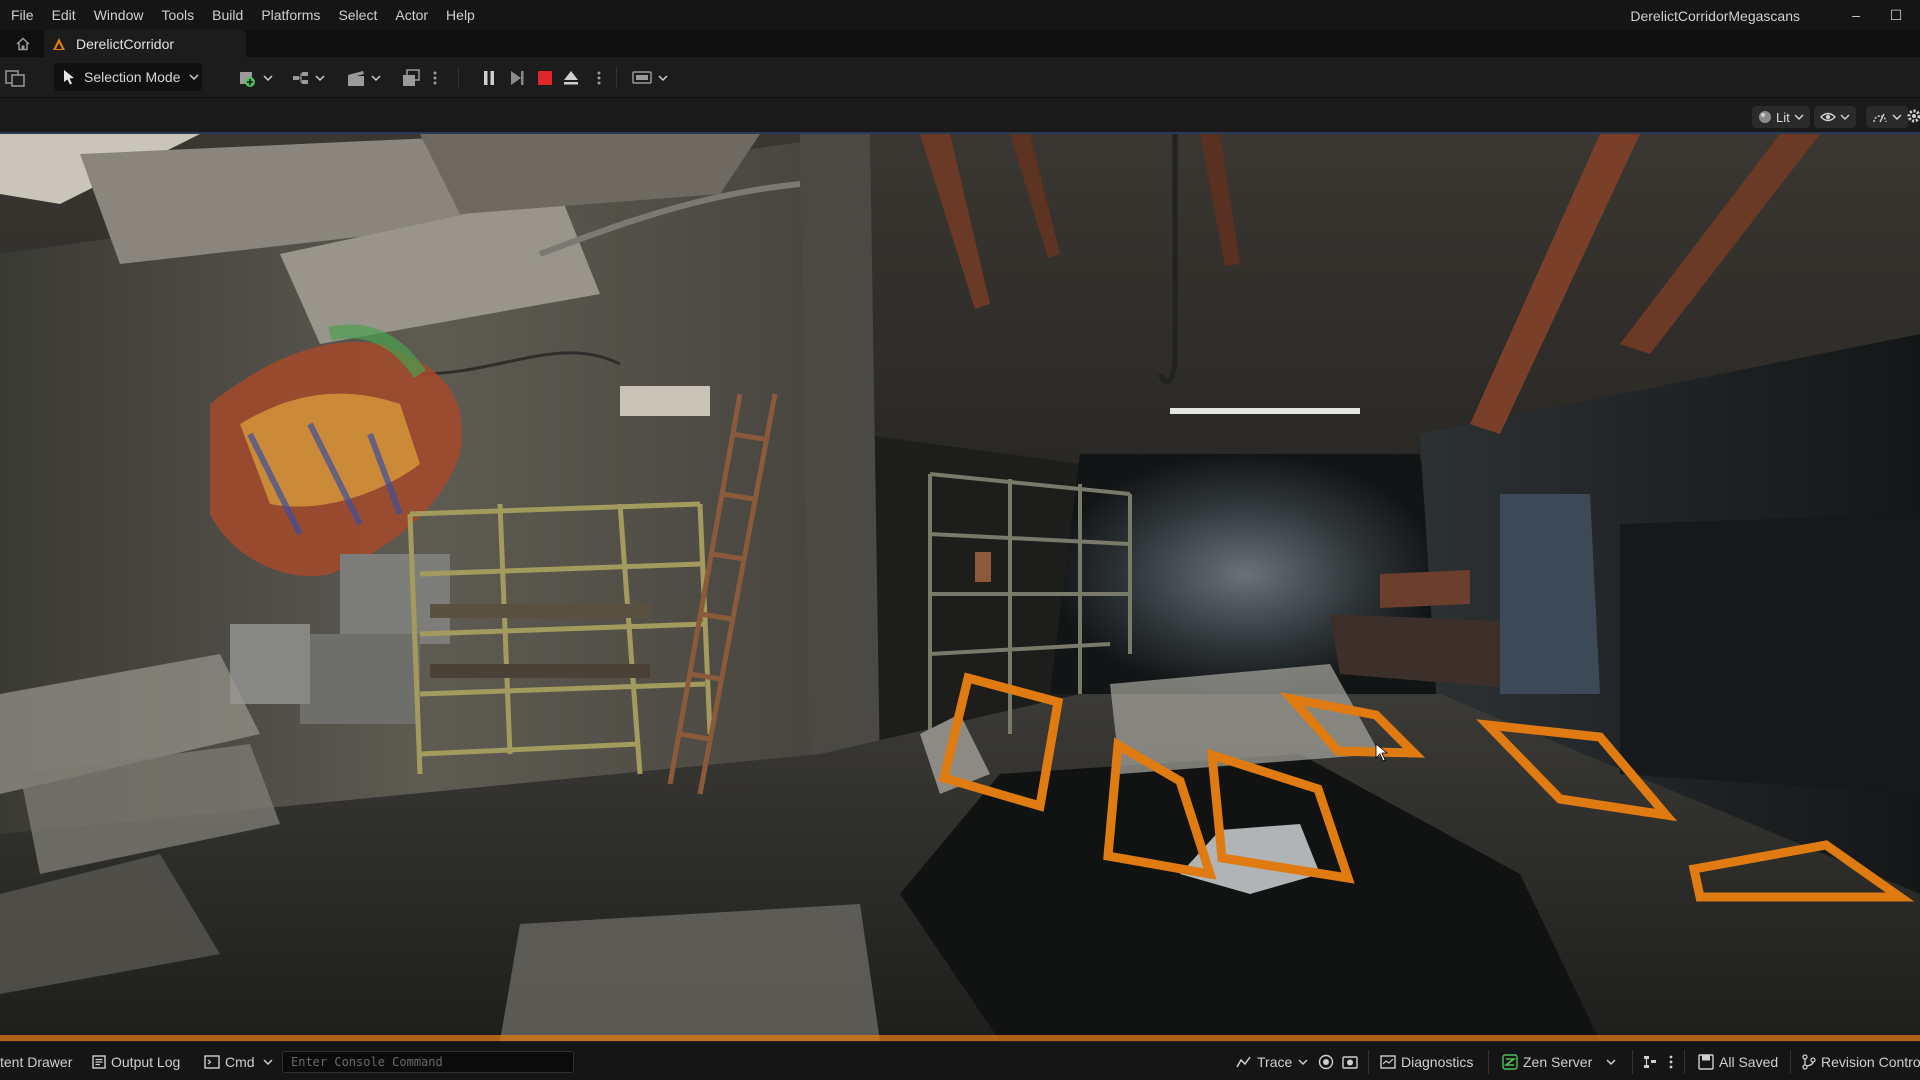 The width and height of the screenshot is (1920, 1080). I want to click on menu-tools: Tools, so click(177, 15).